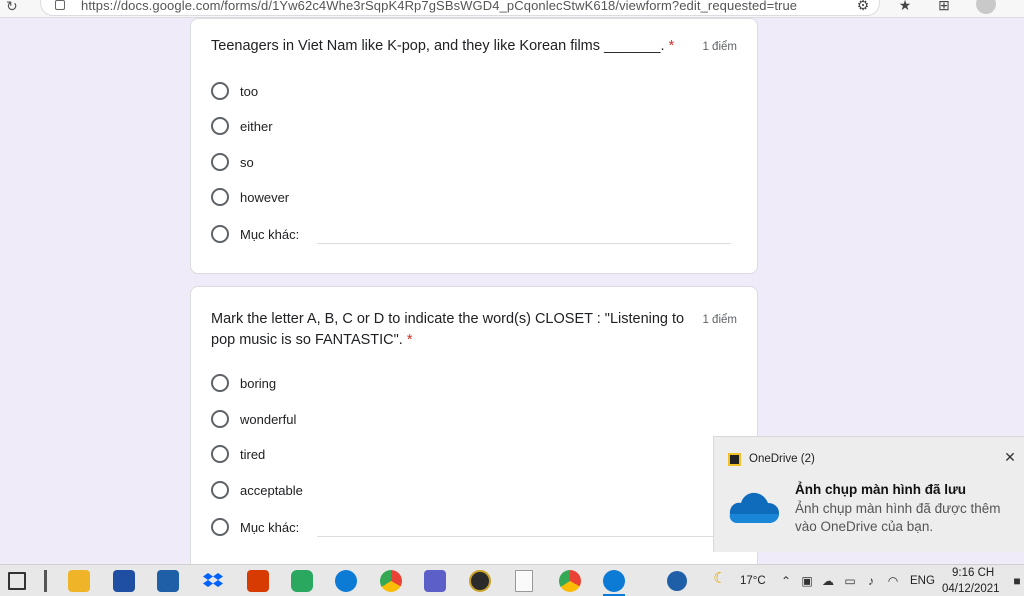 The height and width of the screenshot is (596, 1024). I want to click on option-tired: tired, so click(238, 454).